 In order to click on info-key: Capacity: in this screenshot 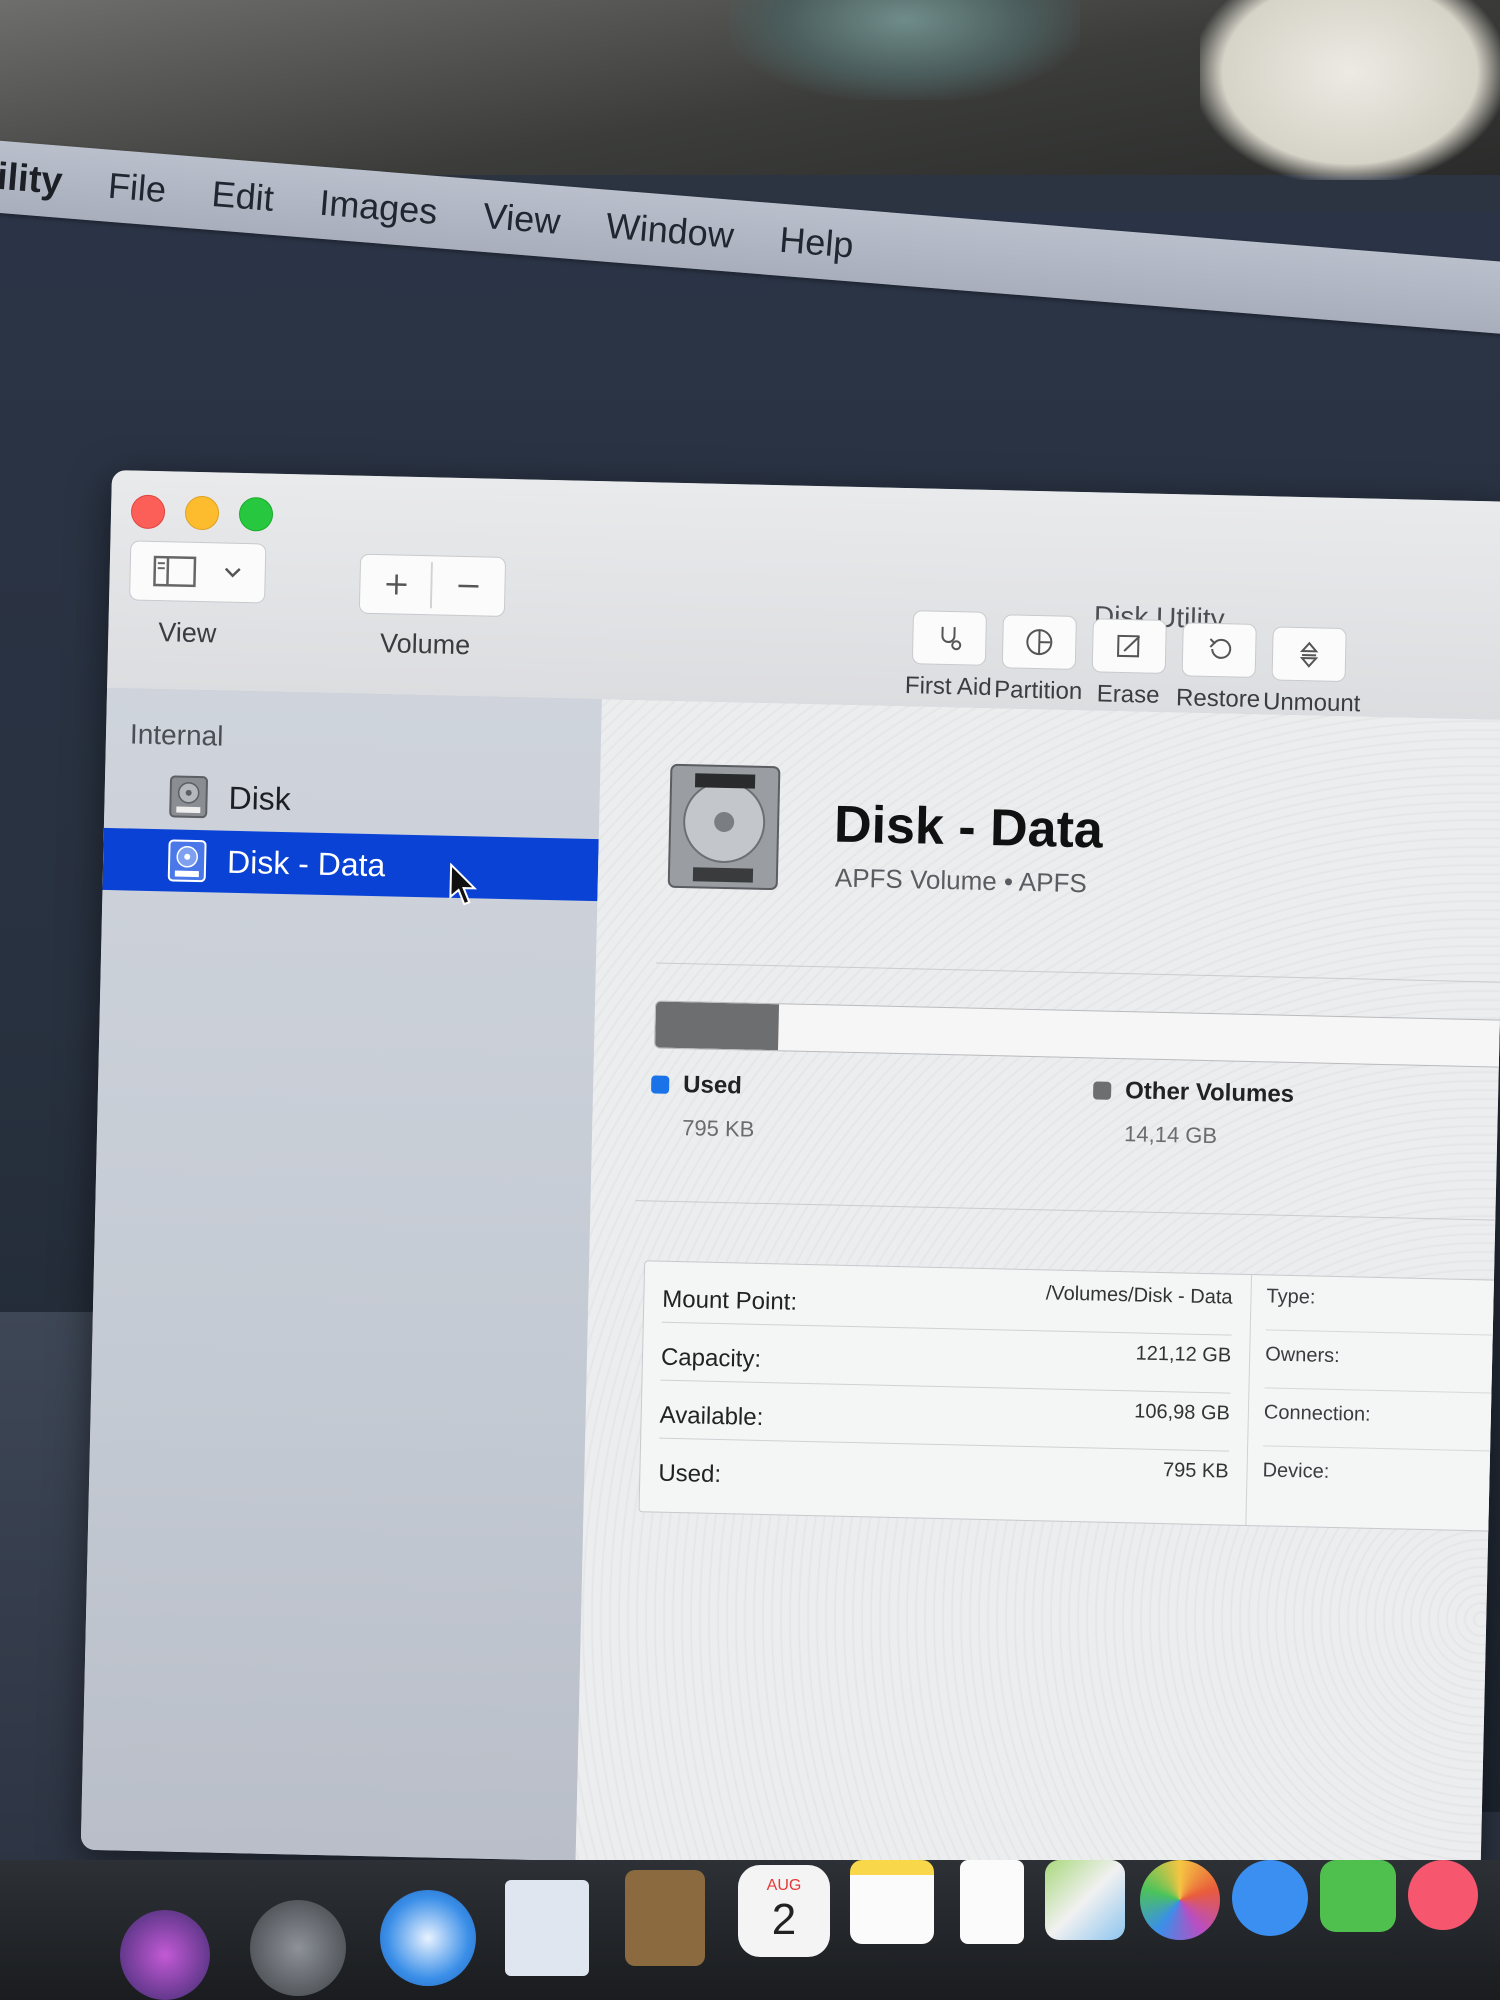, I will do `click(711, 1358)`.